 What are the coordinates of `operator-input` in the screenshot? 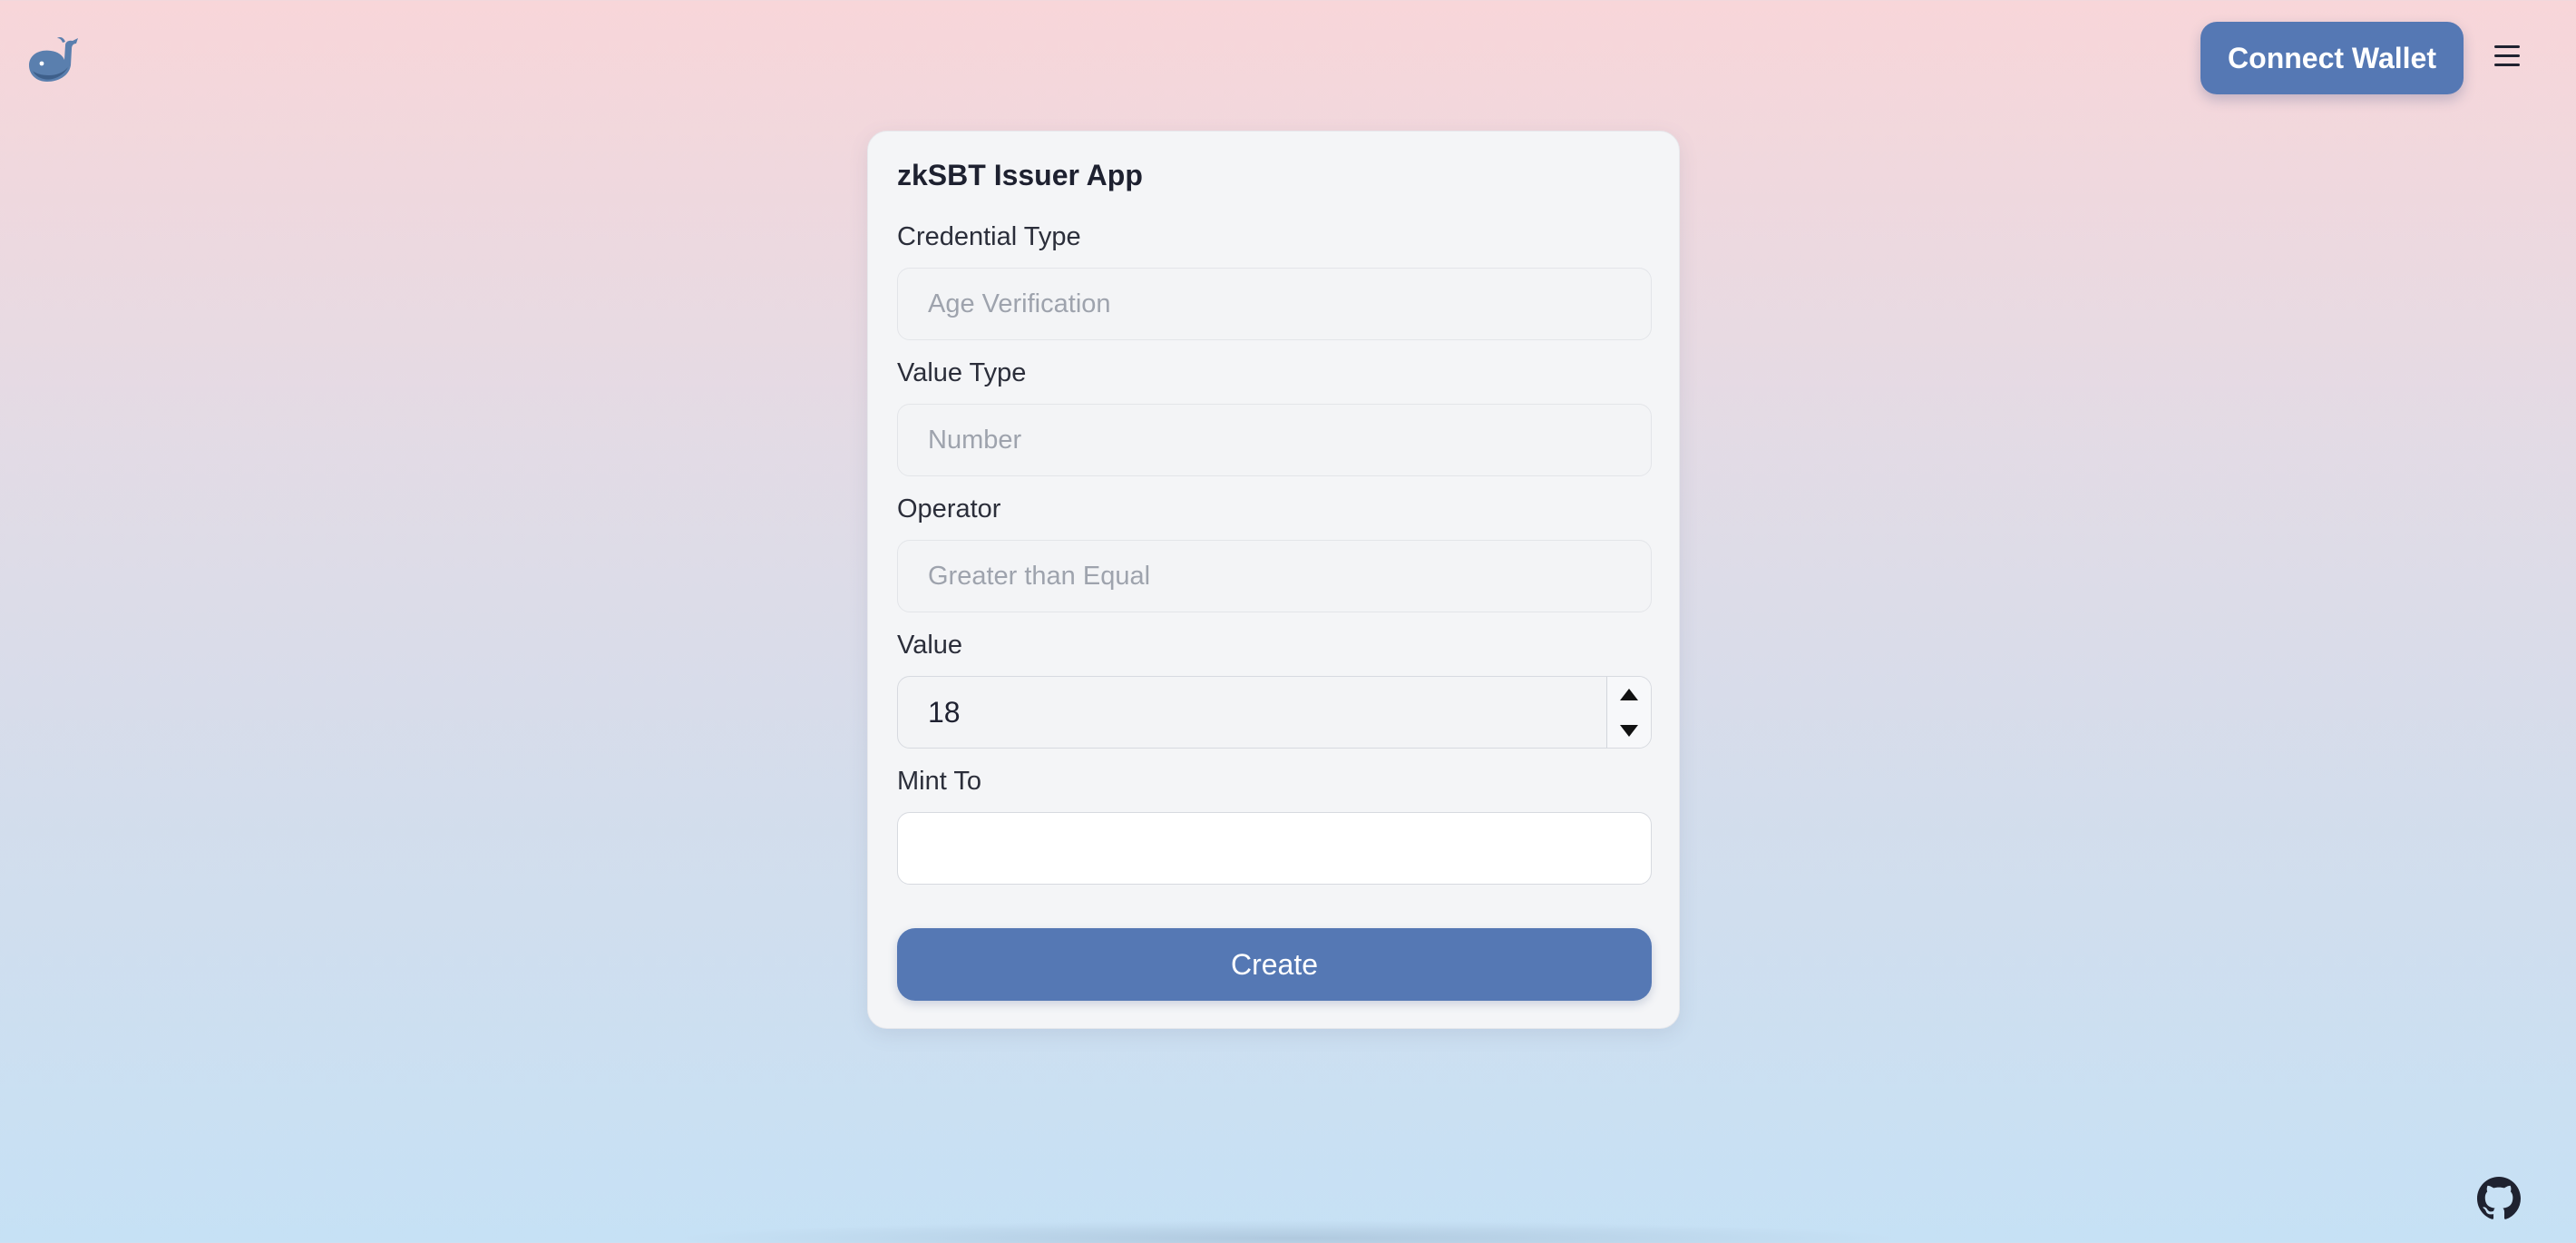 It's located at (1274, 576).